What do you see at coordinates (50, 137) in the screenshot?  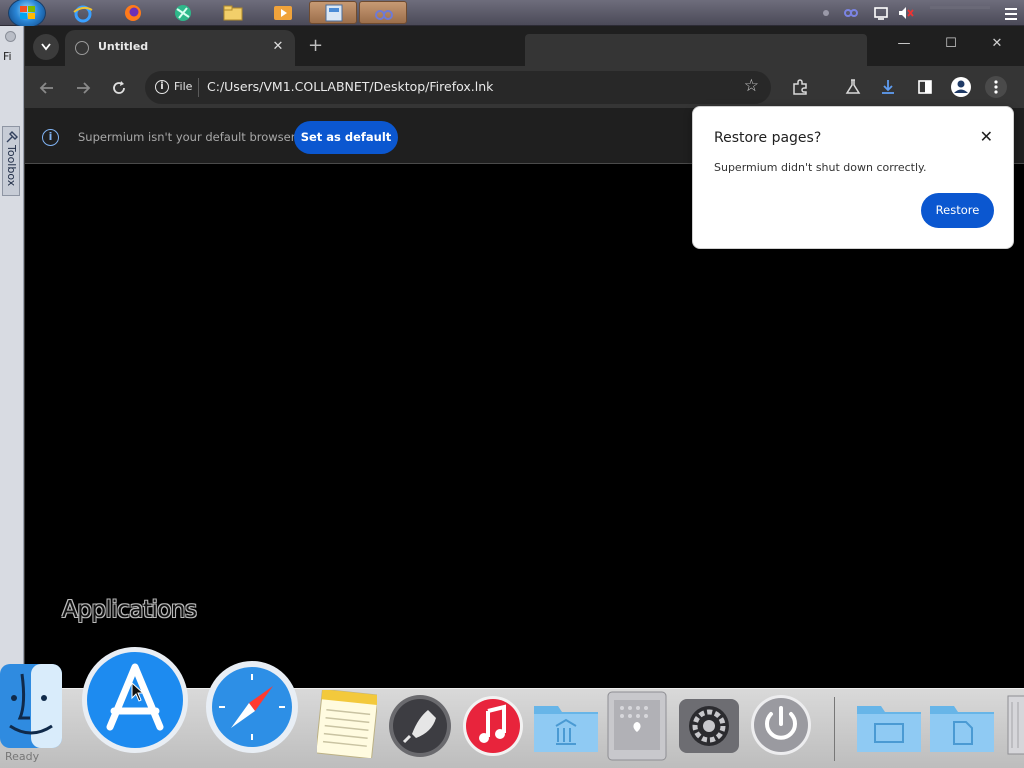 I see `info-circle-icon: i` at bounding box center [50, 137].